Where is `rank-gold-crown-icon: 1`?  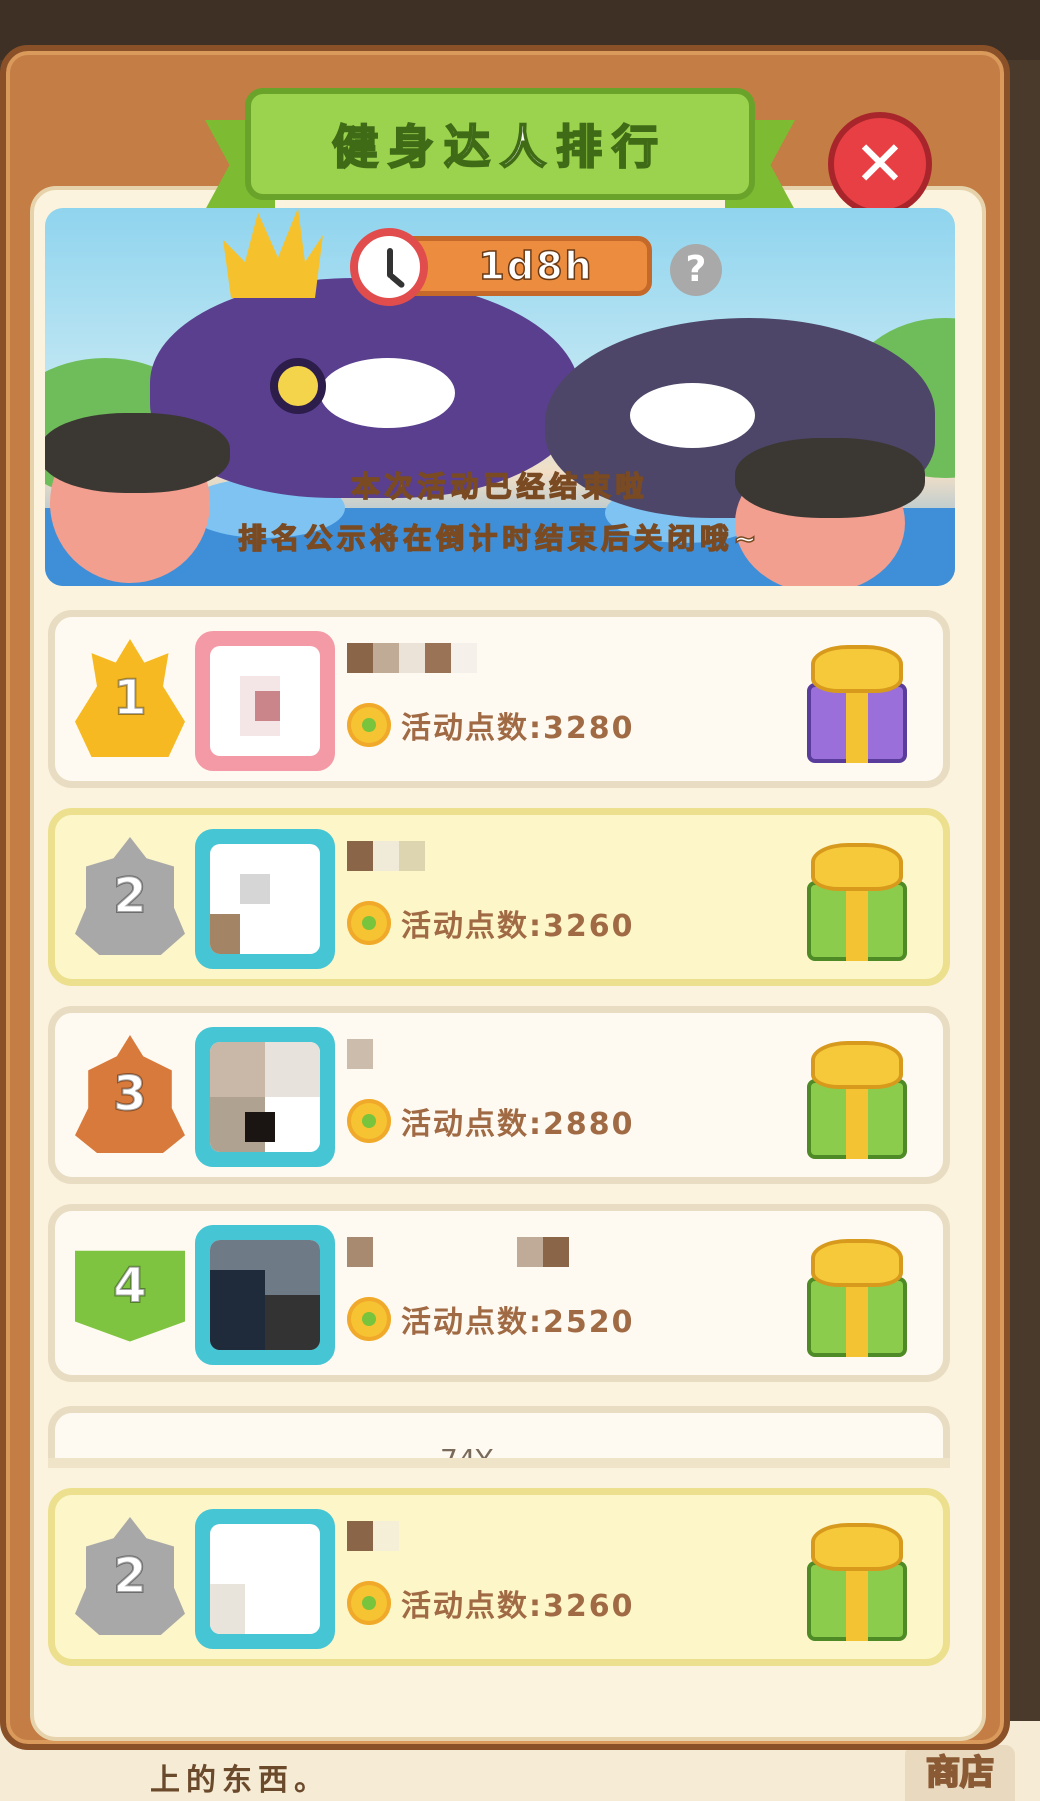
rank-gold-crown-icon: 1 is located at coordinates (130, 698).